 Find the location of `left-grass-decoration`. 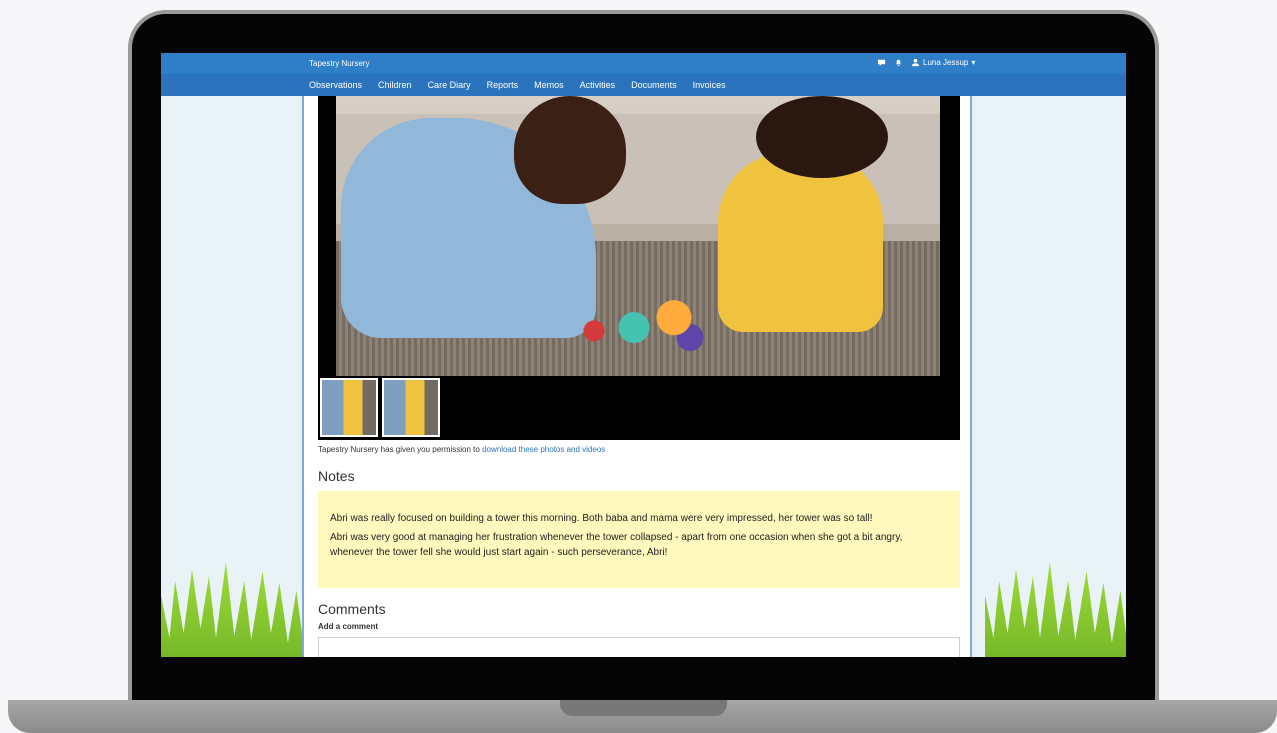

left-grass-decoration is located at coordinates (231, 609).